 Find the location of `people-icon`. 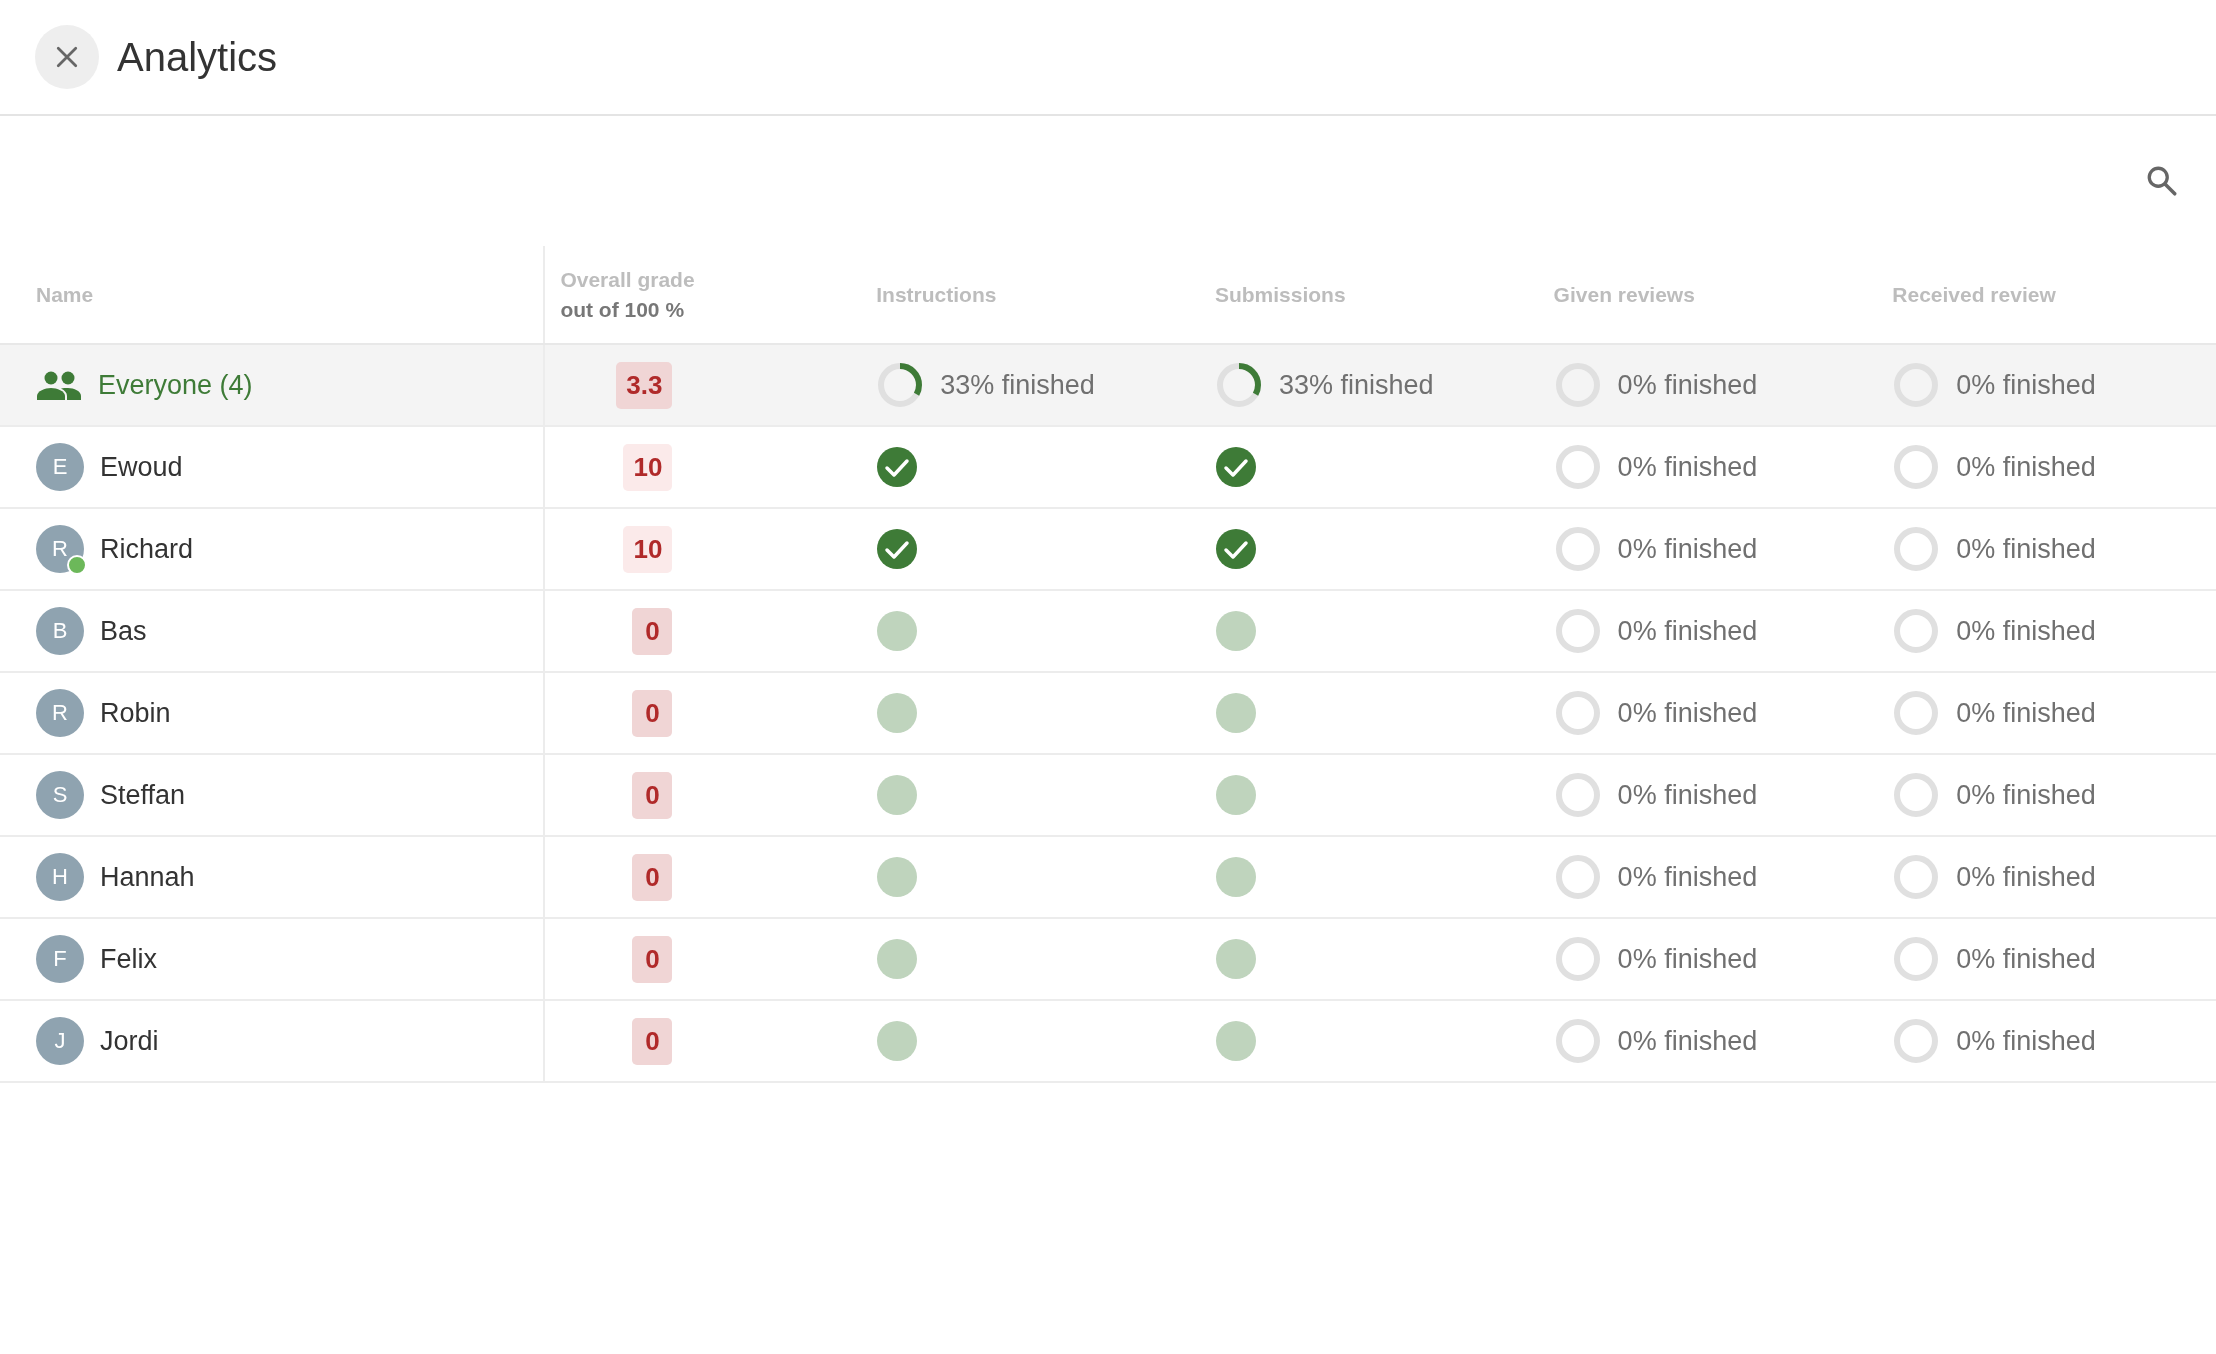

people-icon is located at coordinates (59, 385).